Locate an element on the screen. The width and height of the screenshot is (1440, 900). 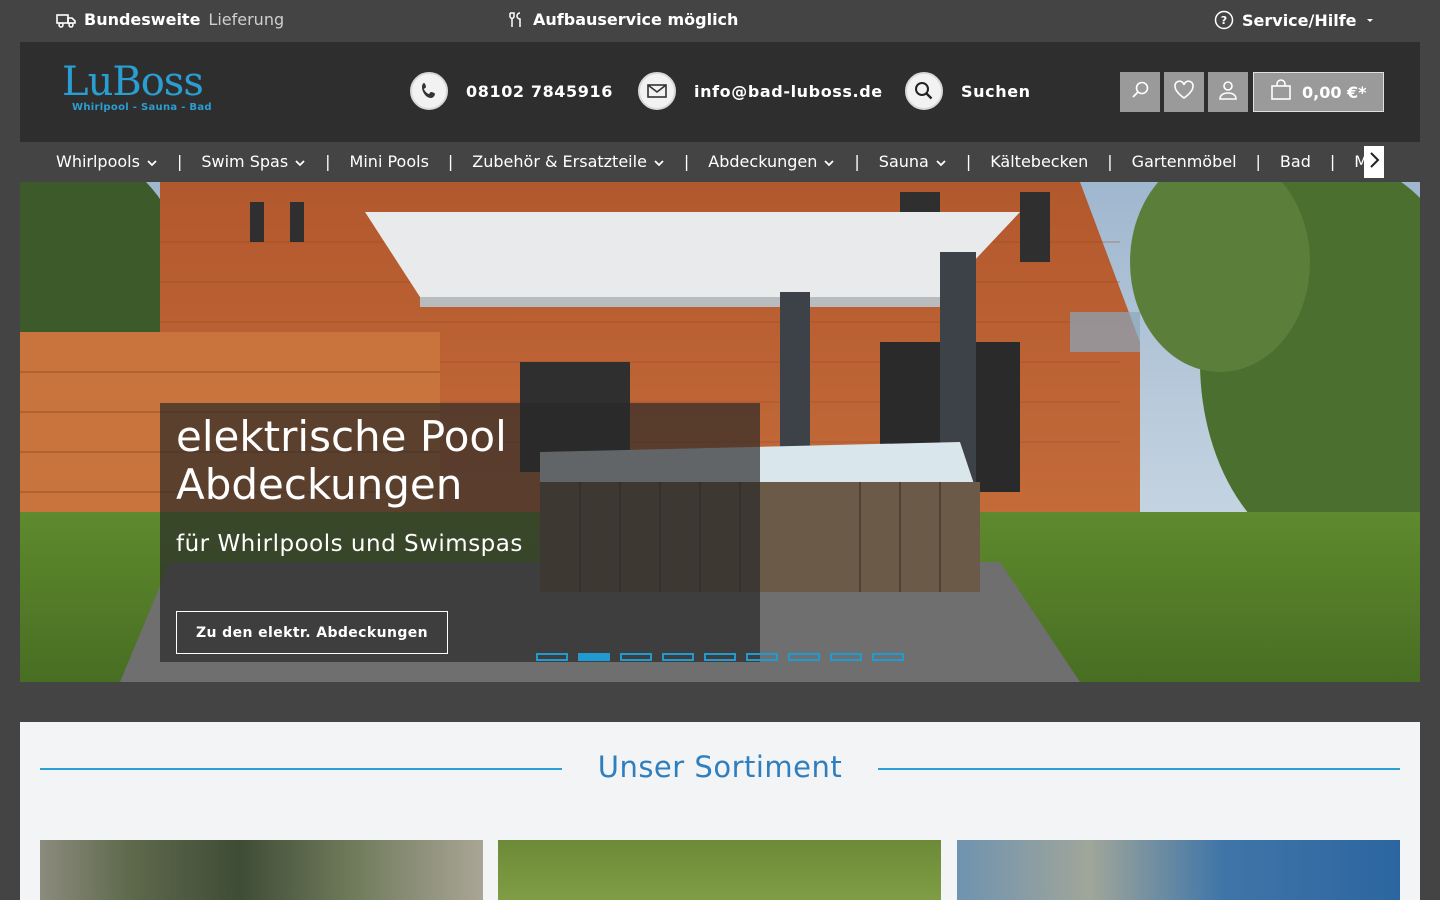
delivery-light-text: Lieferung is located at coordinates (246, 19).